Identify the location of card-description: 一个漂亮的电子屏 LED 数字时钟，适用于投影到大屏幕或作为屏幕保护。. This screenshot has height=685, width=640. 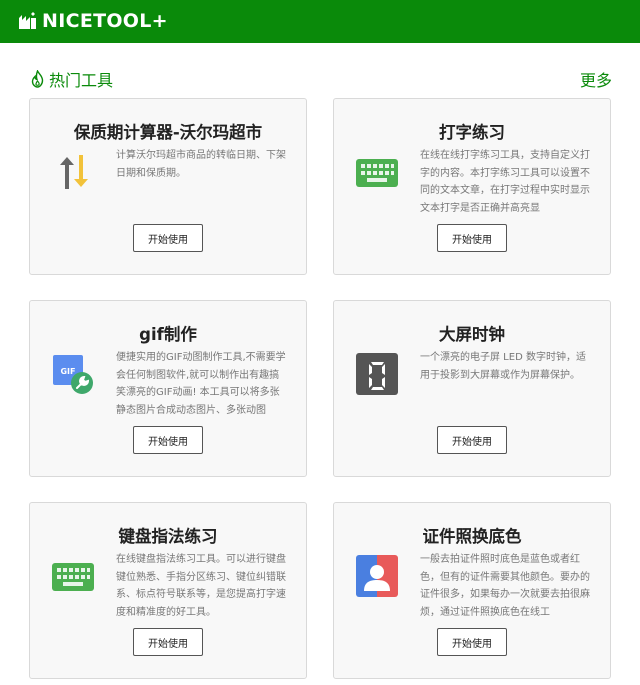
(503, 366).